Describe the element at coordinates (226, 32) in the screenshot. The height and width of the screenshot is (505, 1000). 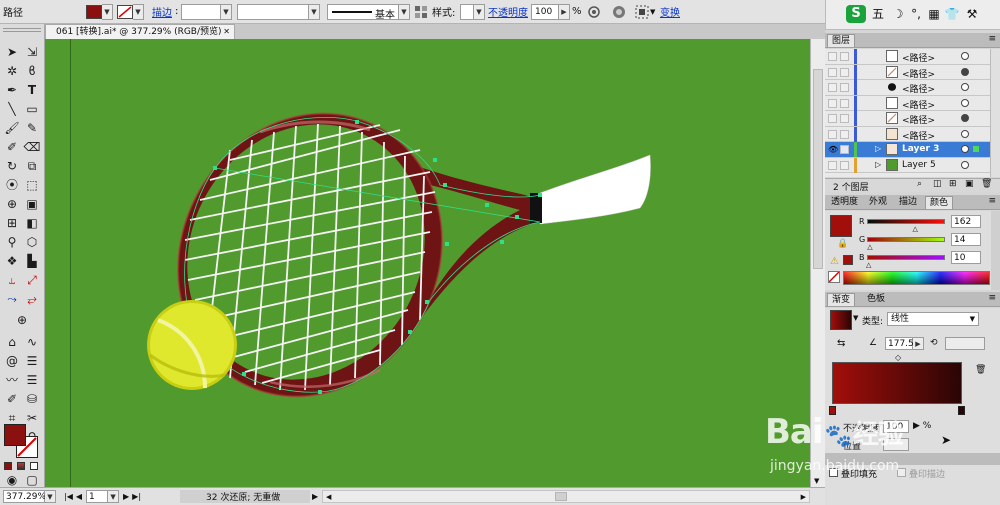
I see `close-tab-icon: ✕` at that location.